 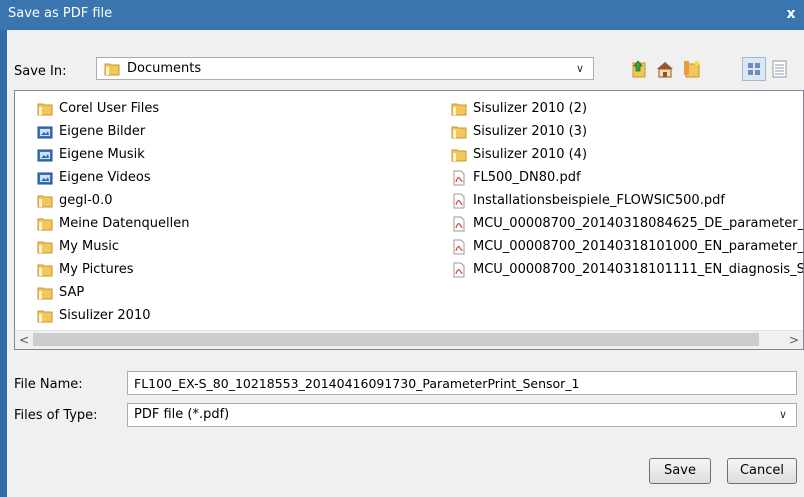 I want to click on file-list-item: FL500_DN80.pdf, so click(x=627, y=177).